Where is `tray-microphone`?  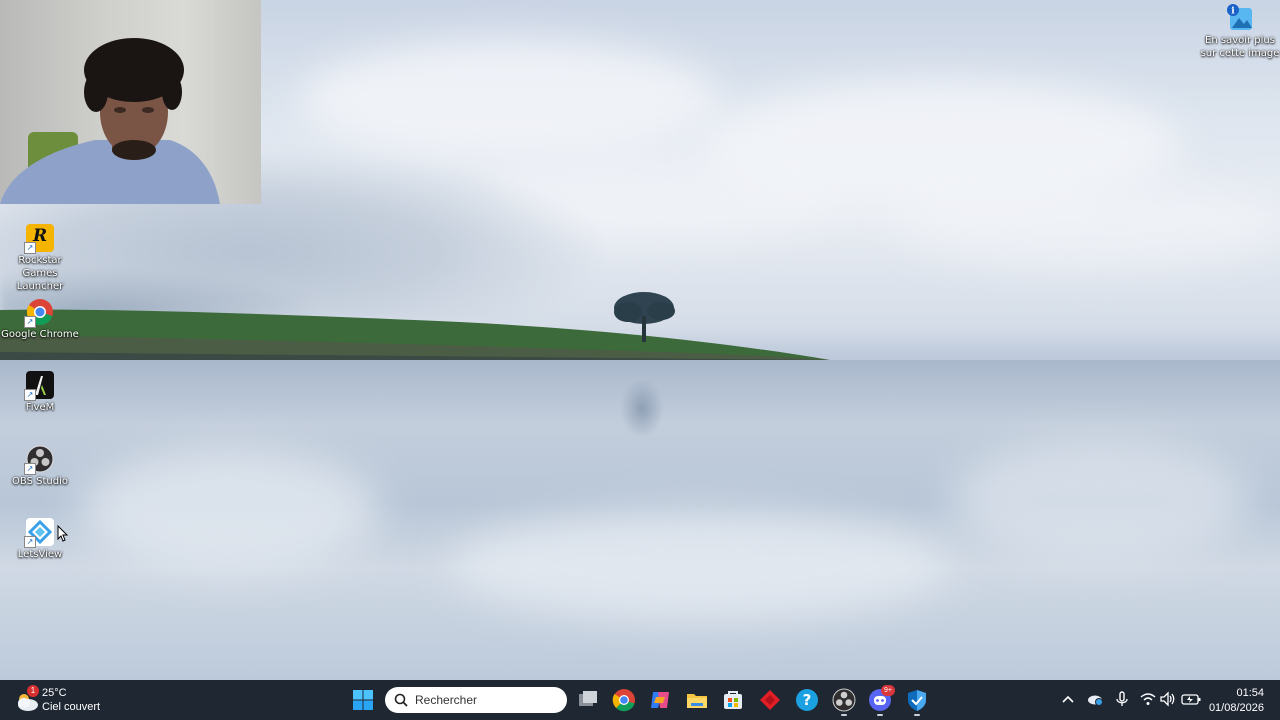 tray-microphone is located at coordinates (1122, 699).